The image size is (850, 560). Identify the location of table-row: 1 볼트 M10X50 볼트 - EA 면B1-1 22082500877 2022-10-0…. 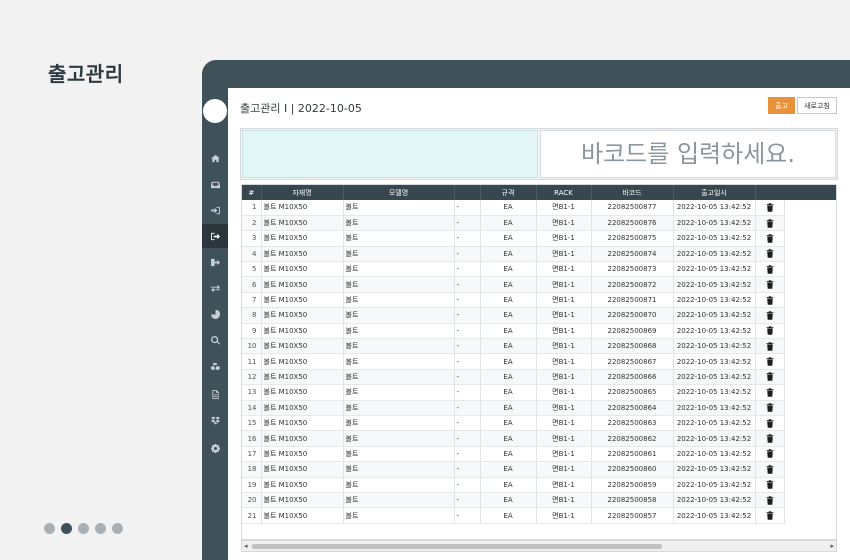
(513, 208).